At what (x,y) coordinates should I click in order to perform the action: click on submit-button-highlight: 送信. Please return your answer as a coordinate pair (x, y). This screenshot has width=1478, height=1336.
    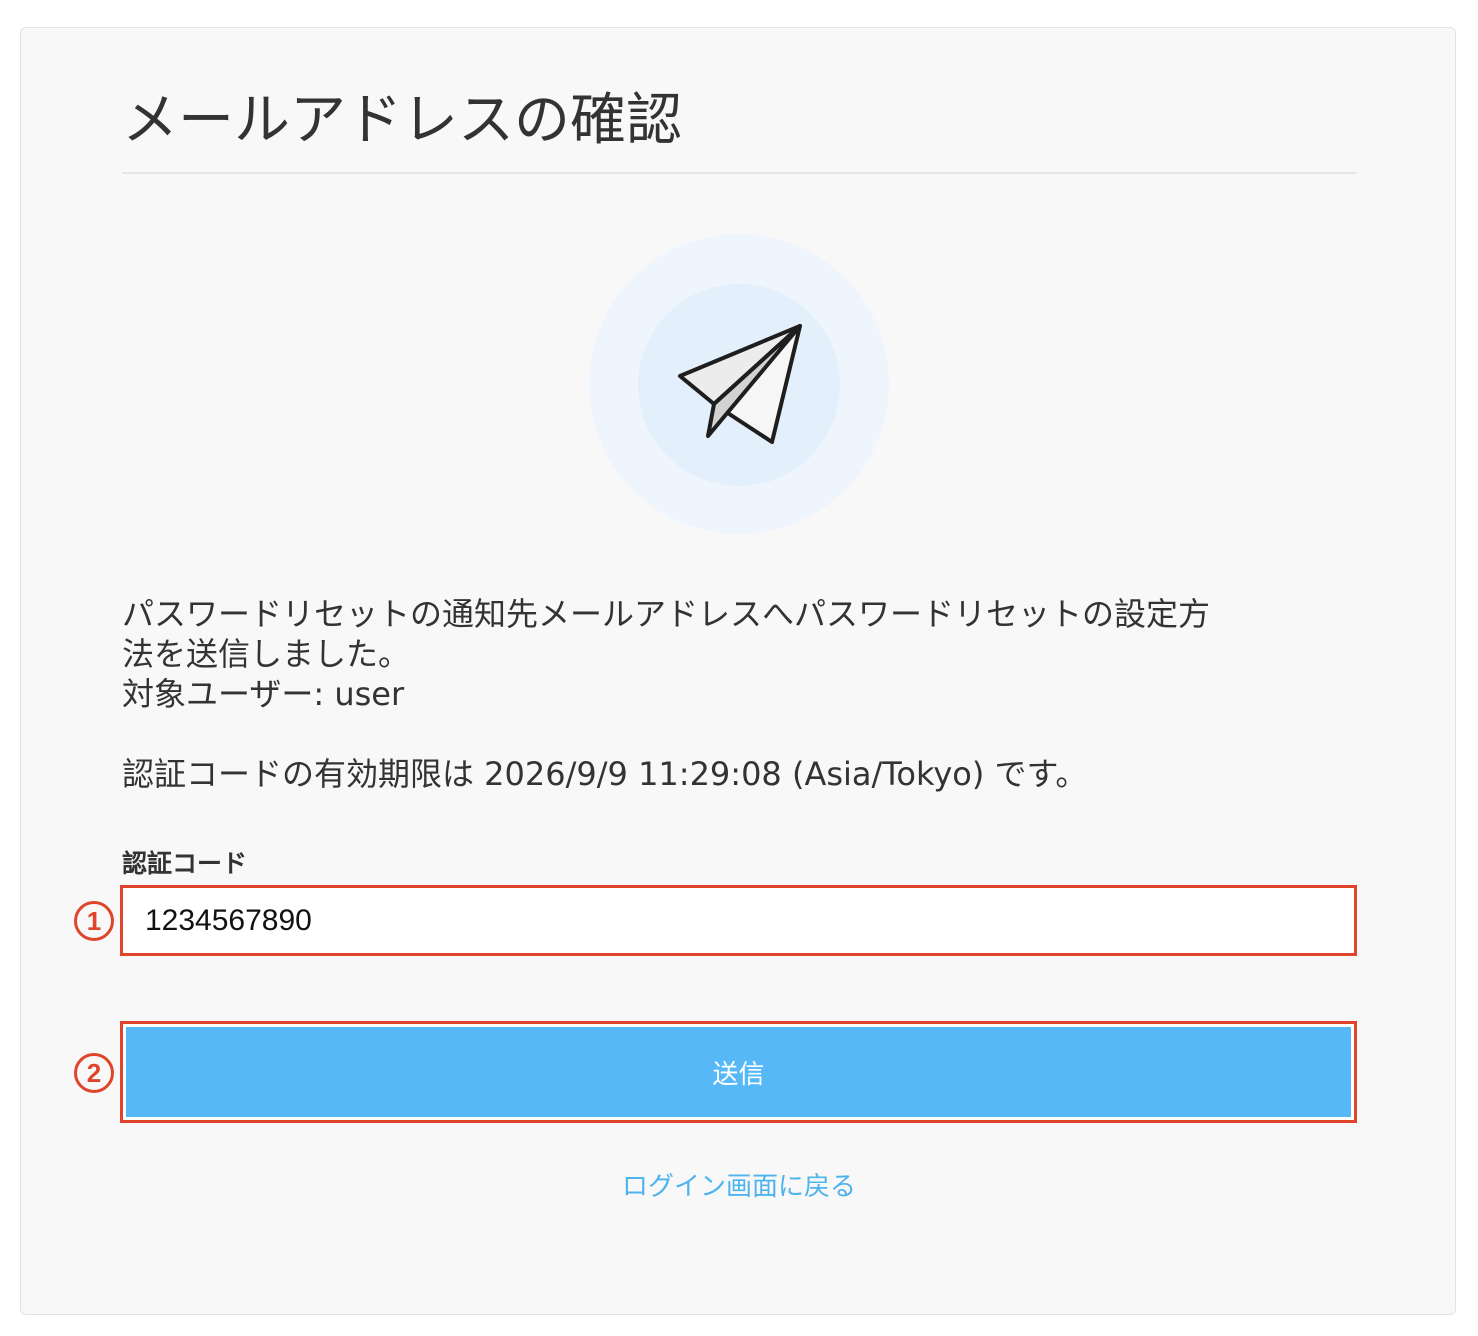
    Looking at the image, I should click on (738, 1072).